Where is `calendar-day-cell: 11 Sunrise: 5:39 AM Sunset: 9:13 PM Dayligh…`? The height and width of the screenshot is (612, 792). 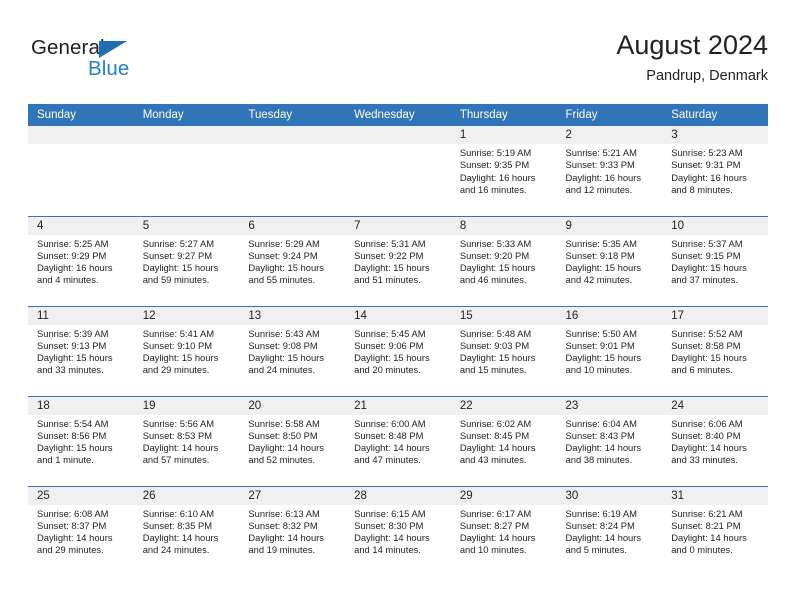
calendar-day-cell: 11 Sunrise: 5:39 AM Sunset: 9:13 PM Dayligh… is located at coordinates (81, 350).